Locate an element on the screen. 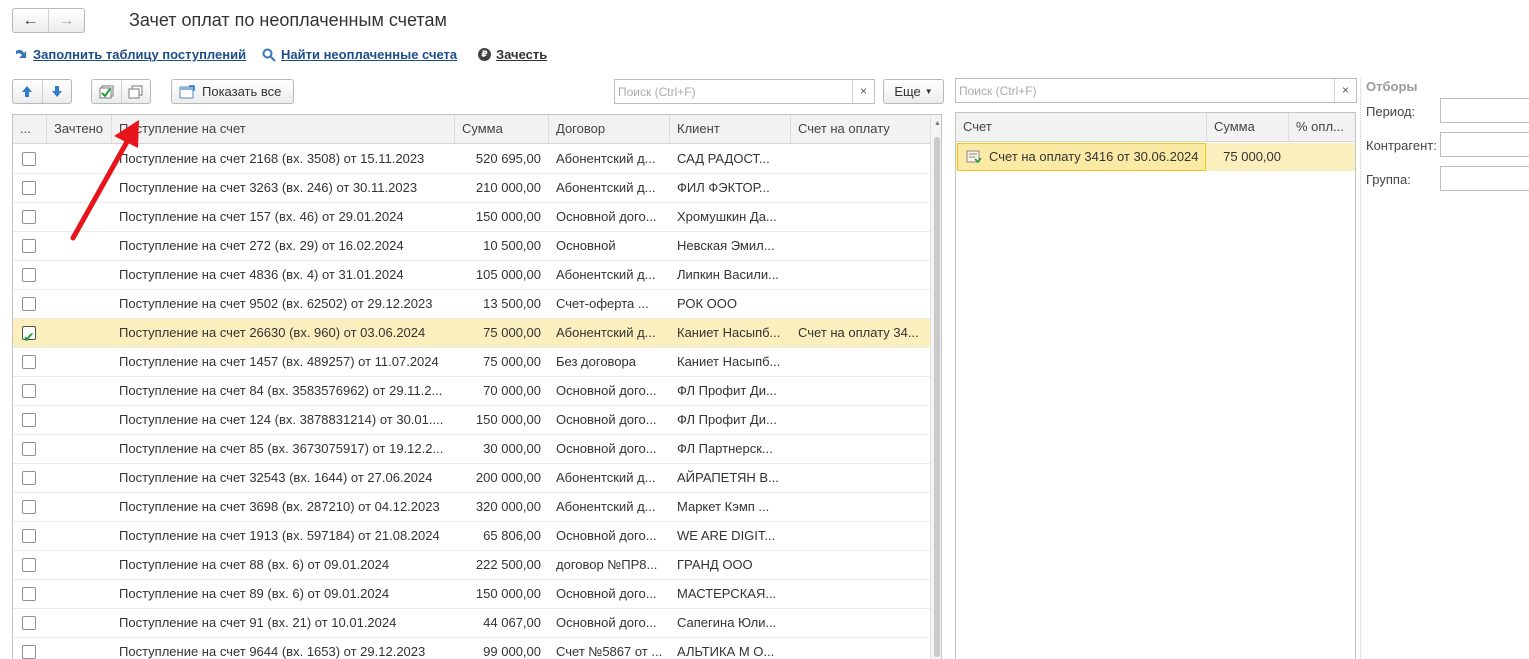 The height and width of the screenshot is (659, 1529). search-placeholder: Поиск (Ctrl+F) is located at coordinates (998, 91).